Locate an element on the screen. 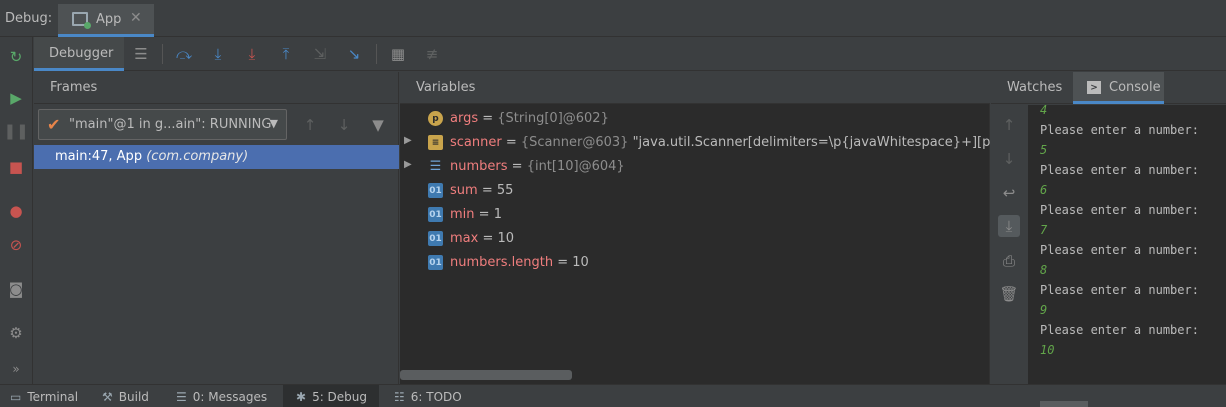  console-user-input: 7 is located at coordinates (1044, 230).